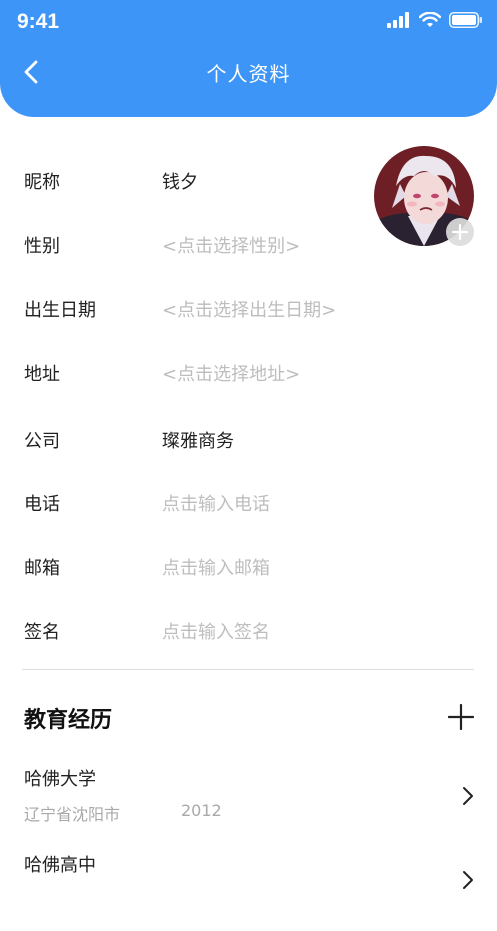 The height and width of the screenshot is (931, 497). Describe the element at coordinates (198, 440) in the screenshot. I see `company-value: 璨雅商务` at that location.